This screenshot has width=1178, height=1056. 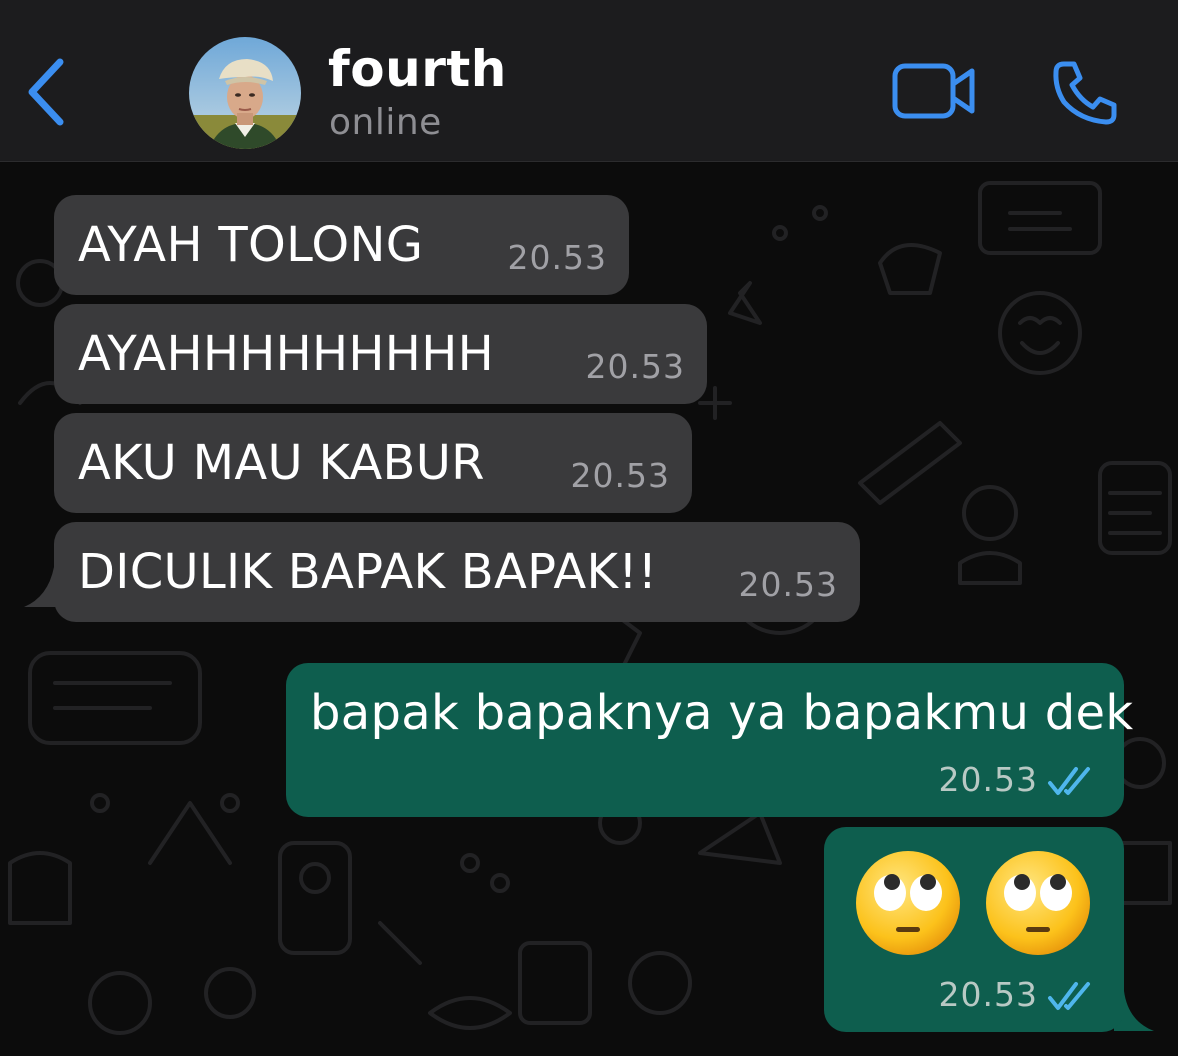 What do you see at coordinates (281, 463) in the screenshot?
I see `message-text: AKU MAU KABUR` at bounding box center [281, 463].